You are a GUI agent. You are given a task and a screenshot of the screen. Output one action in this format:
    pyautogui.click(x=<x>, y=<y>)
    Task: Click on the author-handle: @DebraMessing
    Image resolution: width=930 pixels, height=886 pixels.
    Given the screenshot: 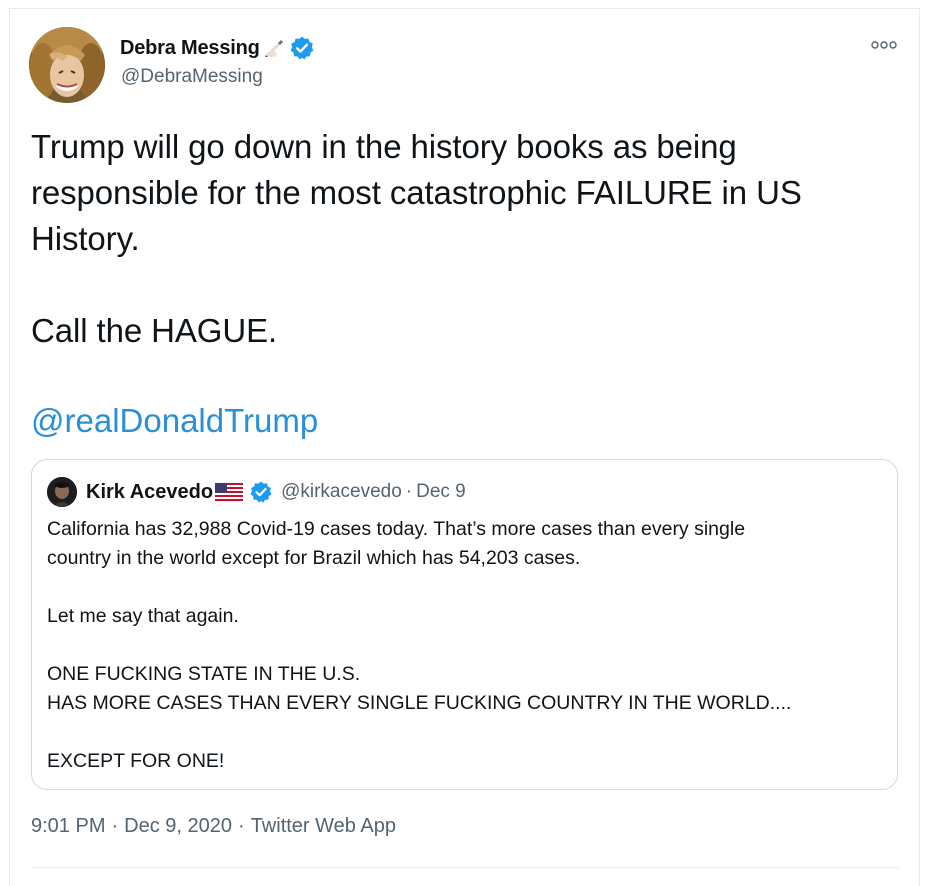 What is the action you would take?
    pyautogui.click(x=192, y=77)
    